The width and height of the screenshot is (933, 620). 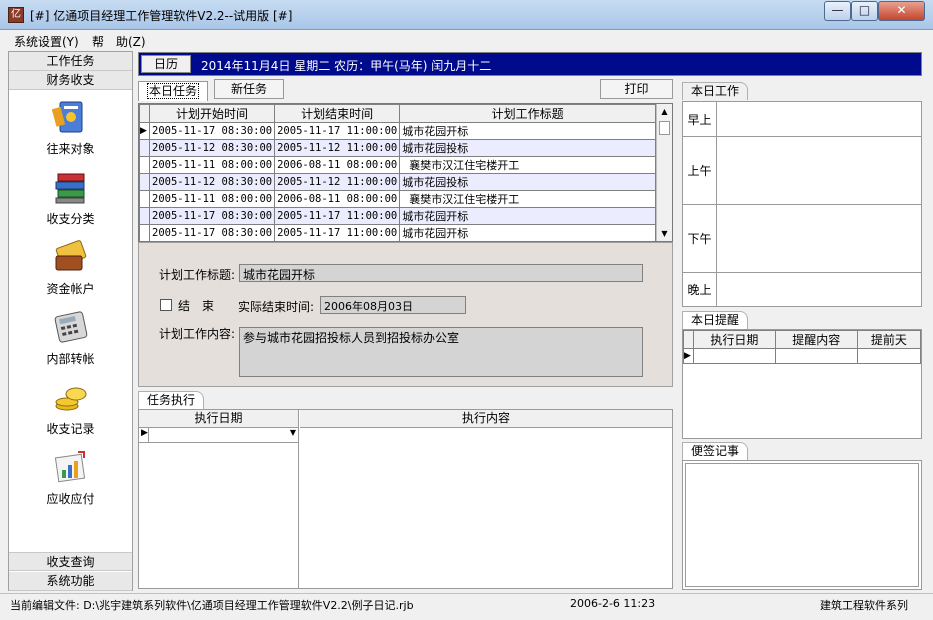 I want to click on close-button: ✕, so click(x=901, y=11).